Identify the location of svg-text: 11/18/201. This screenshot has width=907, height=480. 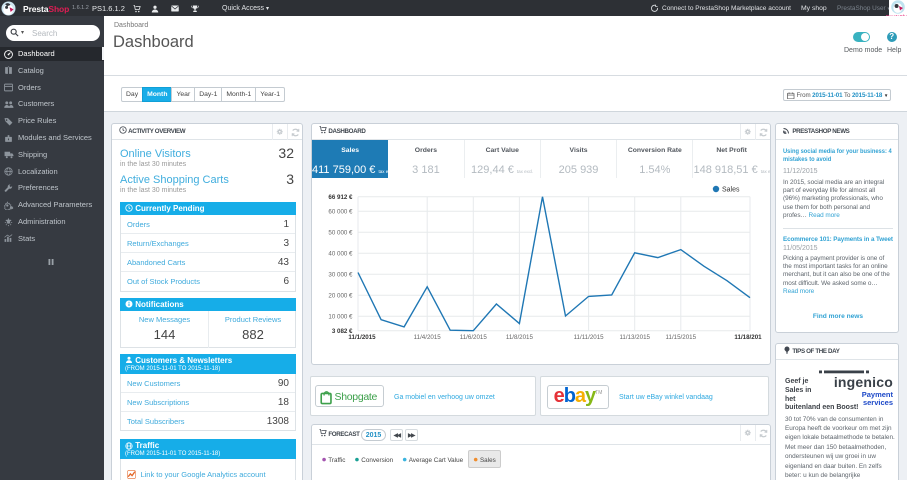
(748, 337).